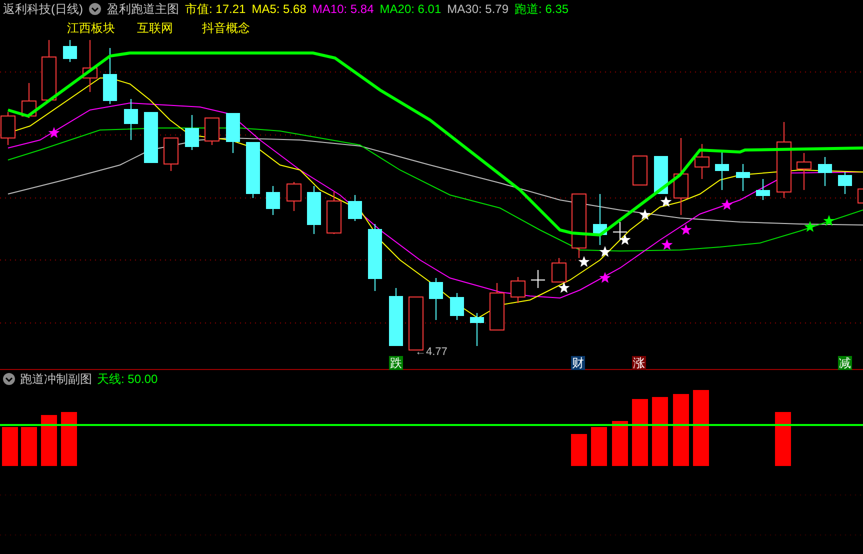 The image size is (863, 554). What do you see at coordinates (155, 28) in the screenshot?
I see `concept-tag: 互联网` at bounding box center [155, 28].